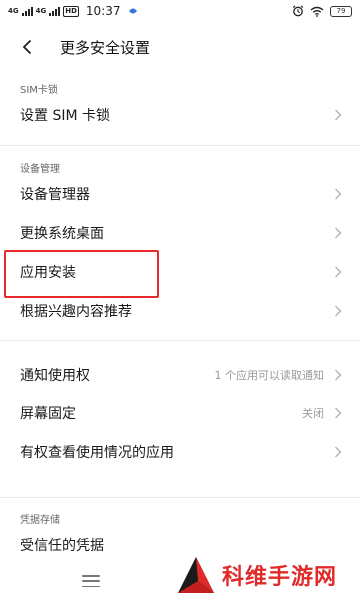 Image resolution: width=360 pixels, height=600 pixels. Describe the element at coordinates (341, 11) in the screenshot. I see `battery-indicator: 79` at that location.